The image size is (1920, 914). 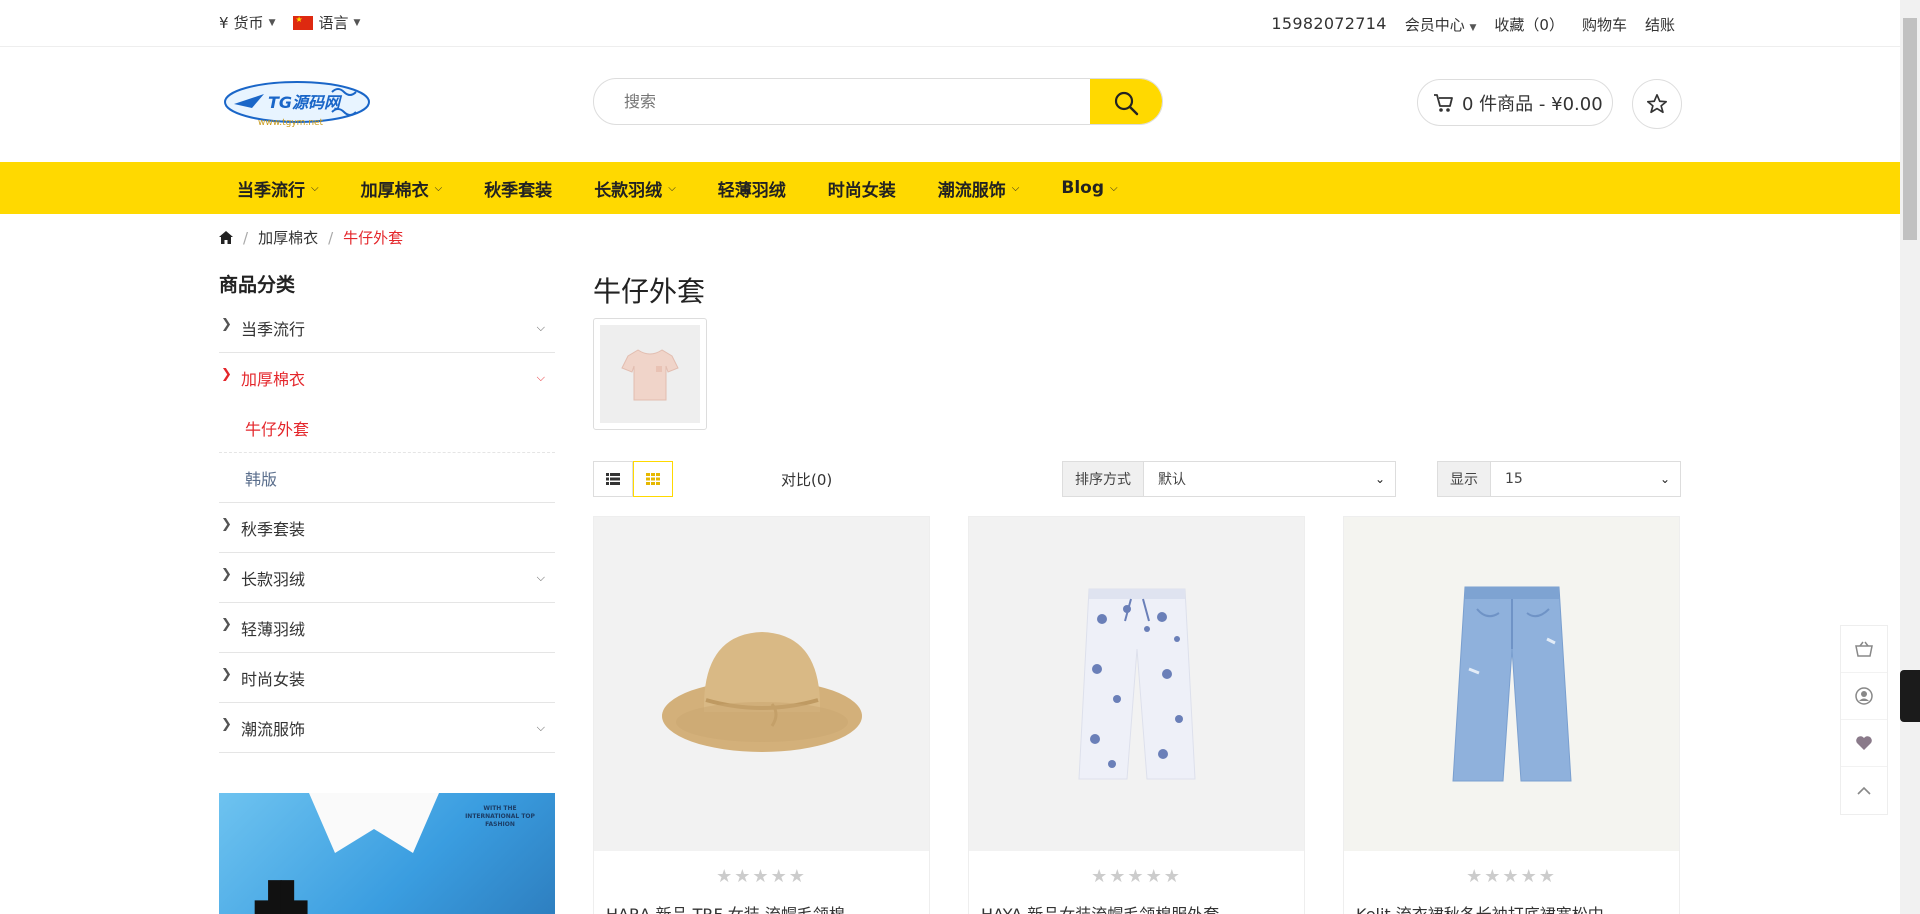 I want to click on float-wishlist-button, so click(x=1864, y=743).